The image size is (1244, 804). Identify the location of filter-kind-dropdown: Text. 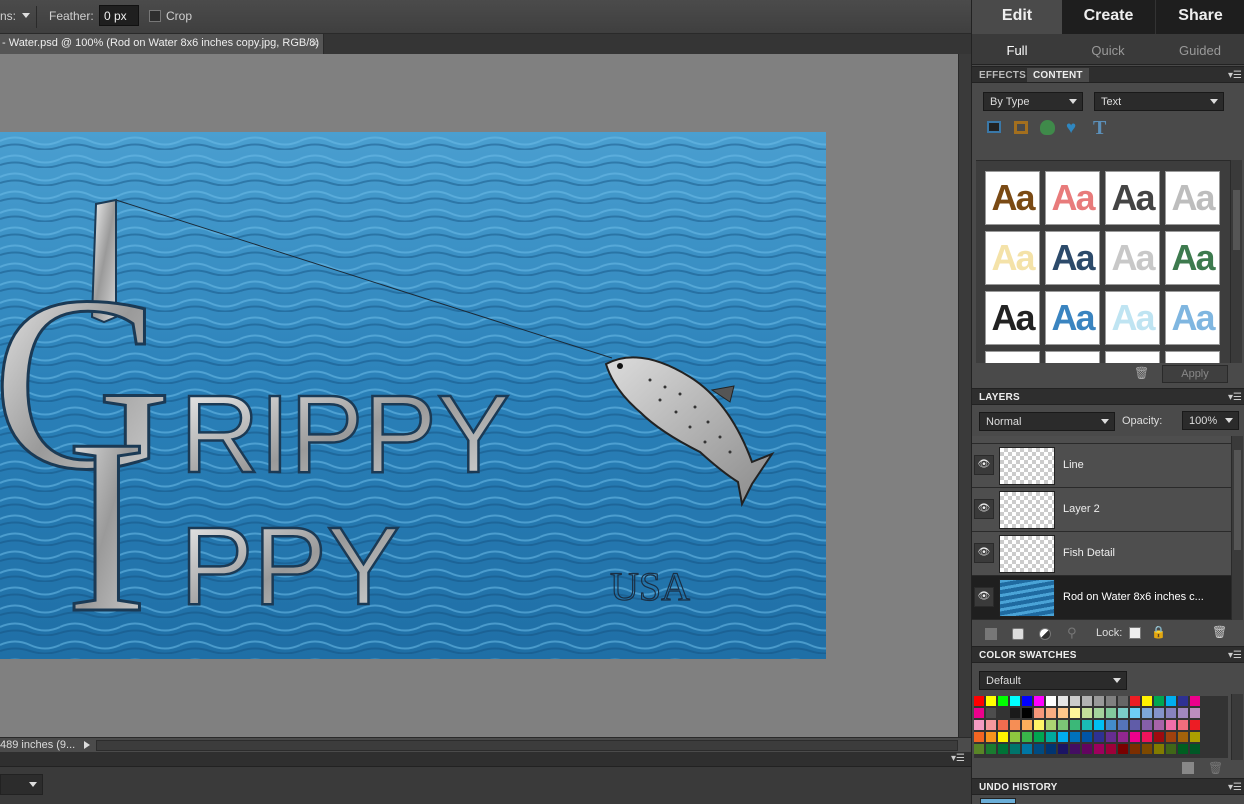
(1159, 101).